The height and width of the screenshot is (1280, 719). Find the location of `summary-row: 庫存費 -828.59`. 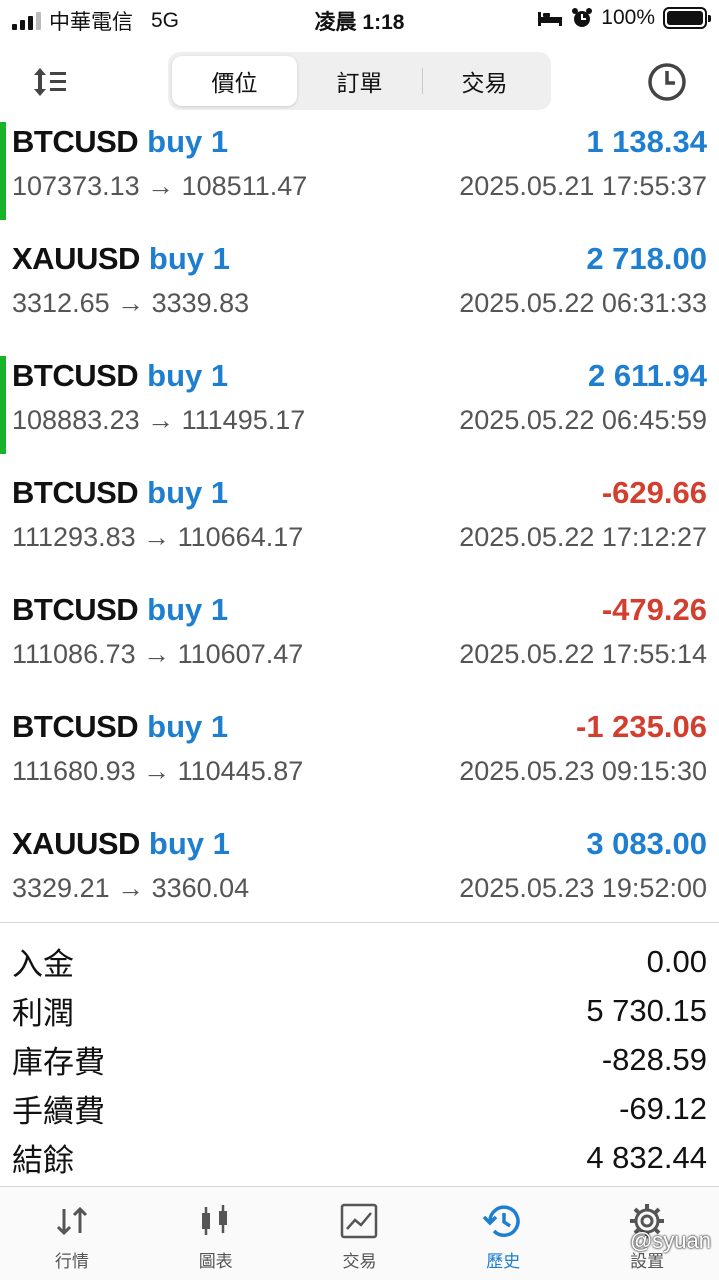

summary-row: 庫存費 -828.59 is located at coordinates (359, 1059).